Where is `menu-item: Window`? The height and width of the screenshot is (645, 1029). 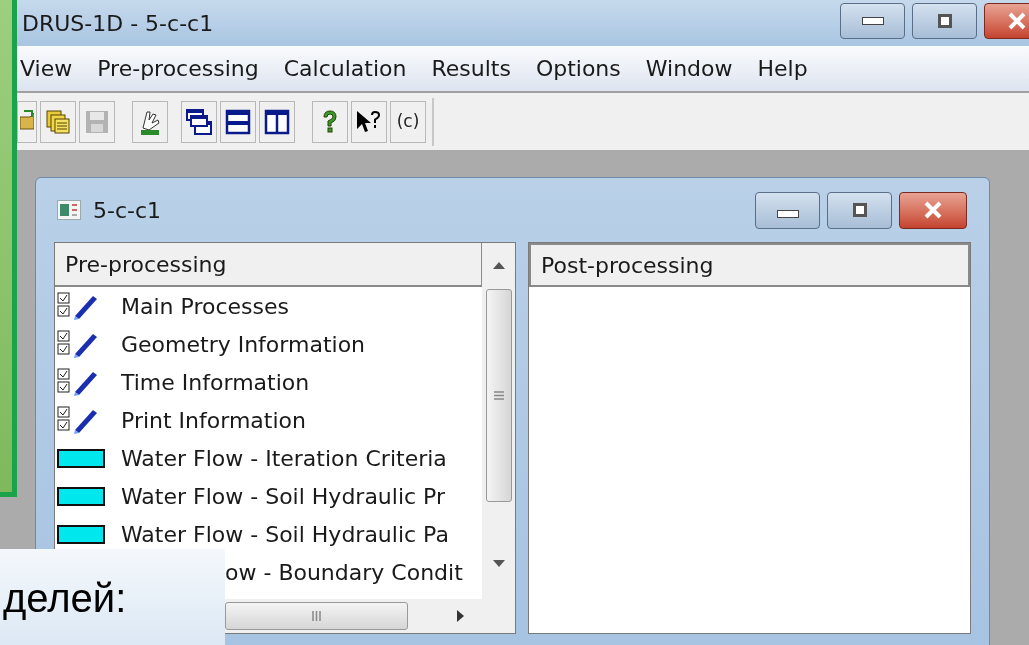
menu-item: Window is located at coordinates (689, 68).